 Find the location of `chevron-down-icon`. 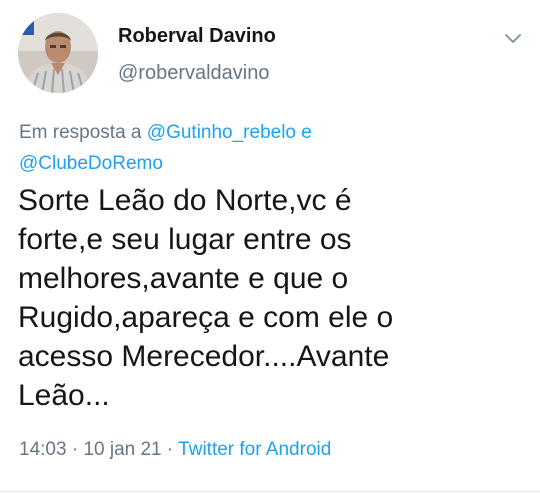

chevron-down-icon is located at coordinates (513, 39).